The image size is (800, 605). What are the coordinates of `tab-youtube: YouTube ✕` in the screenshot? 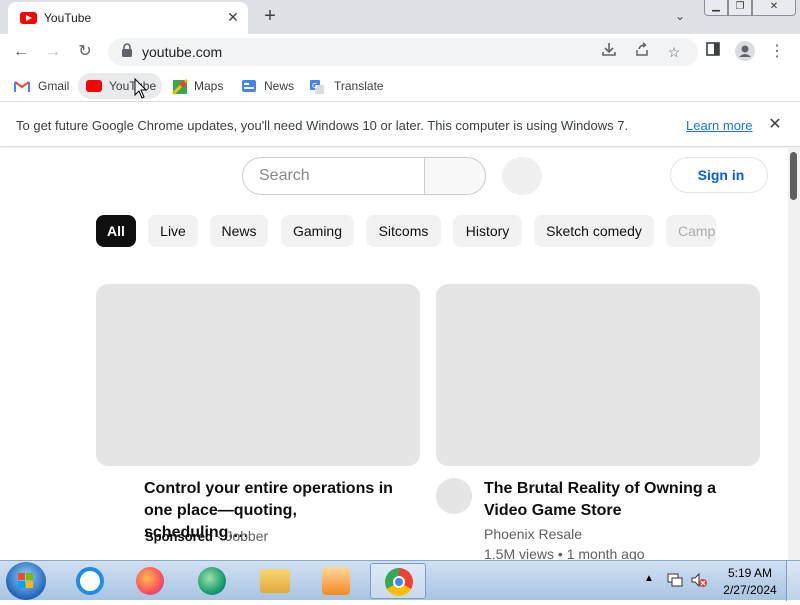 It's located at (128, 18).